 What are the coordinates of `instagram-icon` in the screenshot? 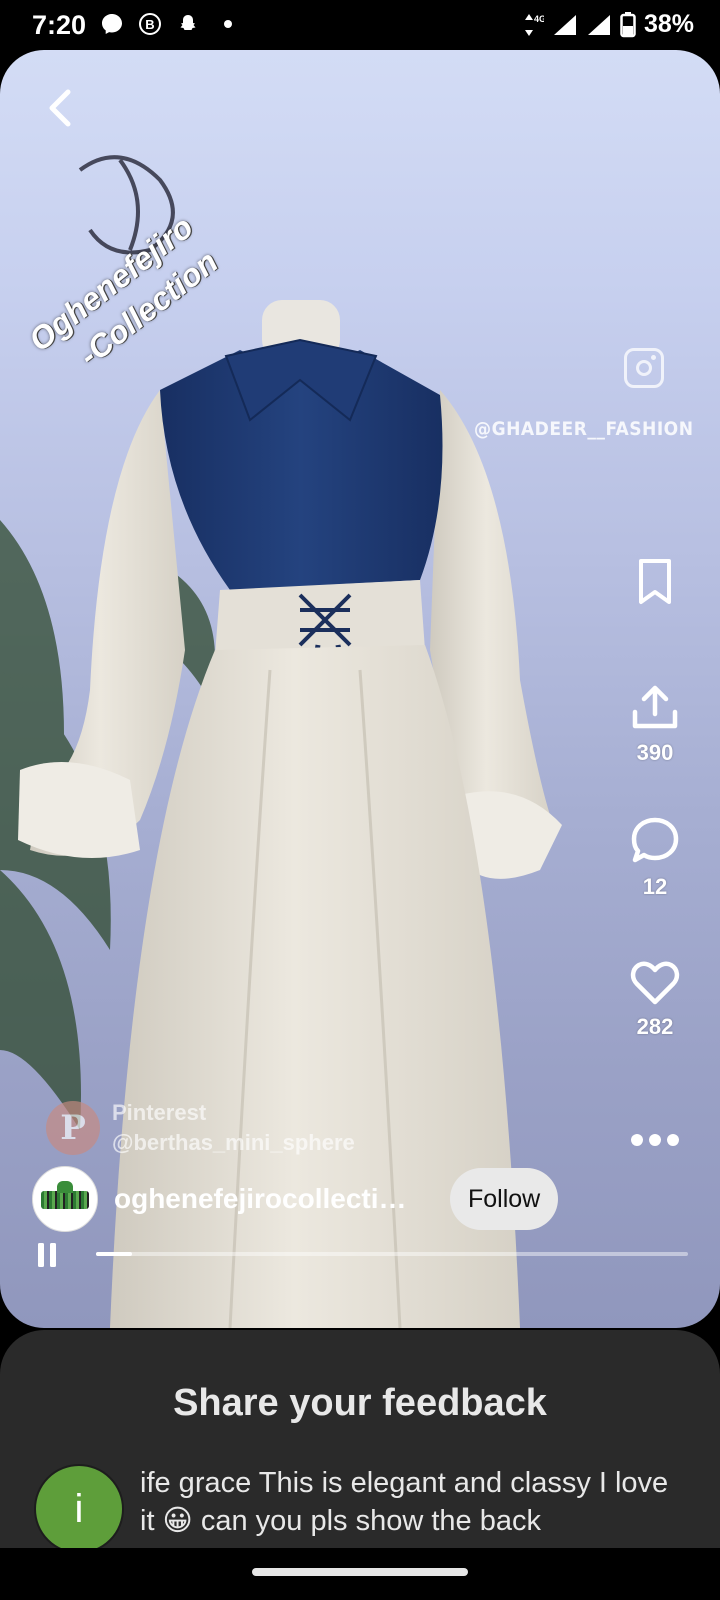 It's located at (644, 368).